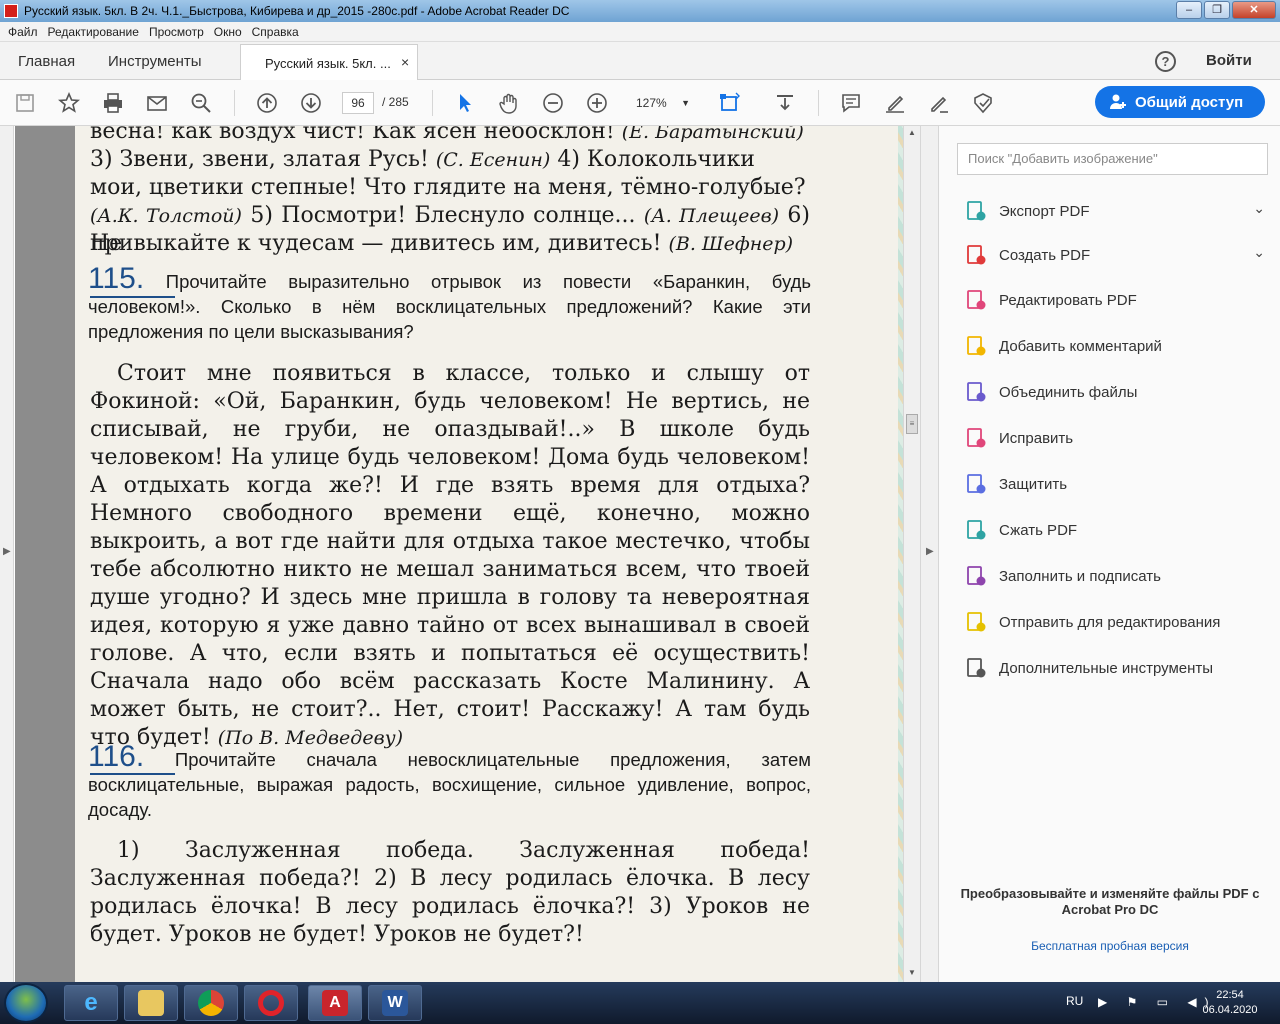  Describe the element at coordinates (69, 103) in the screenshot. I see `bookmark-star-icon` at that location.